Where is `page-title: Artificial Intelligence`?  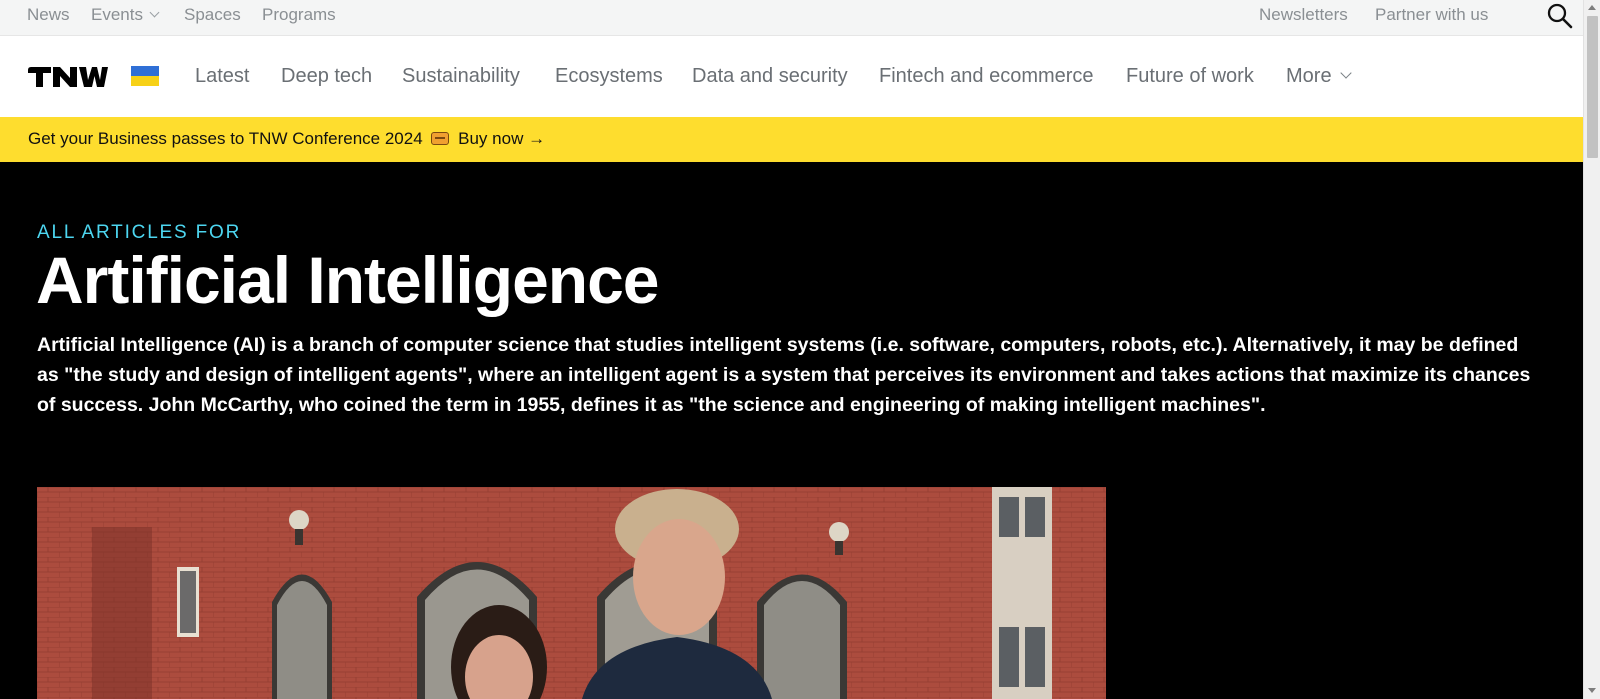 page-title: Artificial Intelligence is located at coordinates (347, 280).